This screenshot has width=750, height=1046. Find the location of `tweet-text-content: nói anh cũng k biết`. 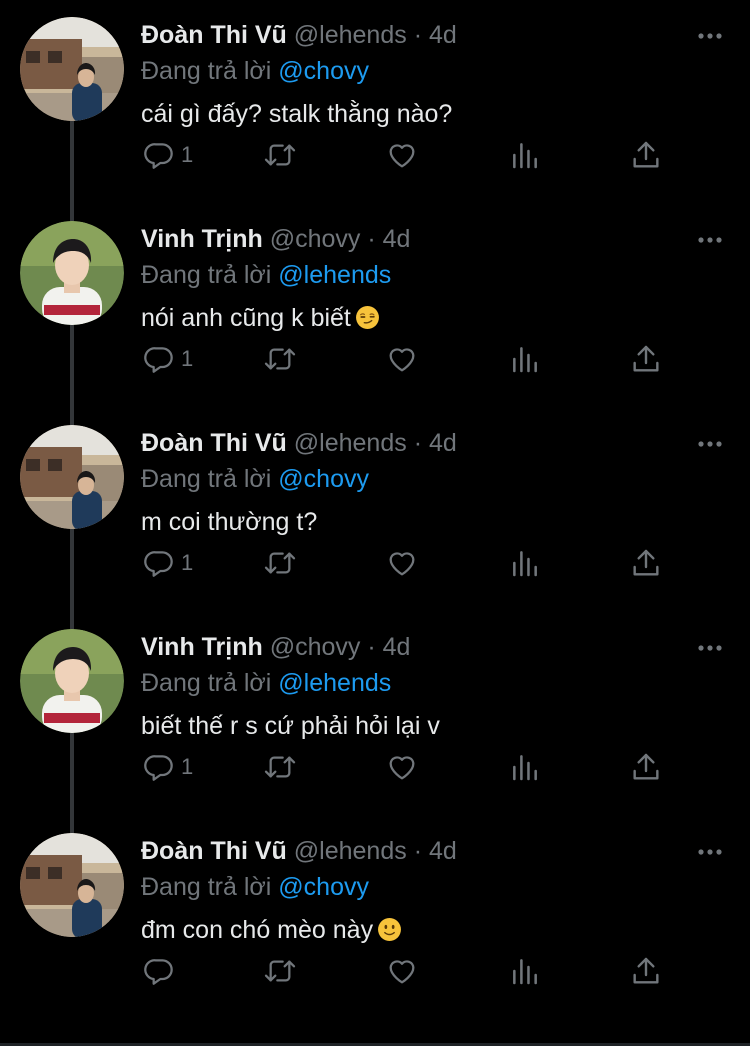

tweet-text-content: nói anh cũng k biết is located at coordinates (246, 318).